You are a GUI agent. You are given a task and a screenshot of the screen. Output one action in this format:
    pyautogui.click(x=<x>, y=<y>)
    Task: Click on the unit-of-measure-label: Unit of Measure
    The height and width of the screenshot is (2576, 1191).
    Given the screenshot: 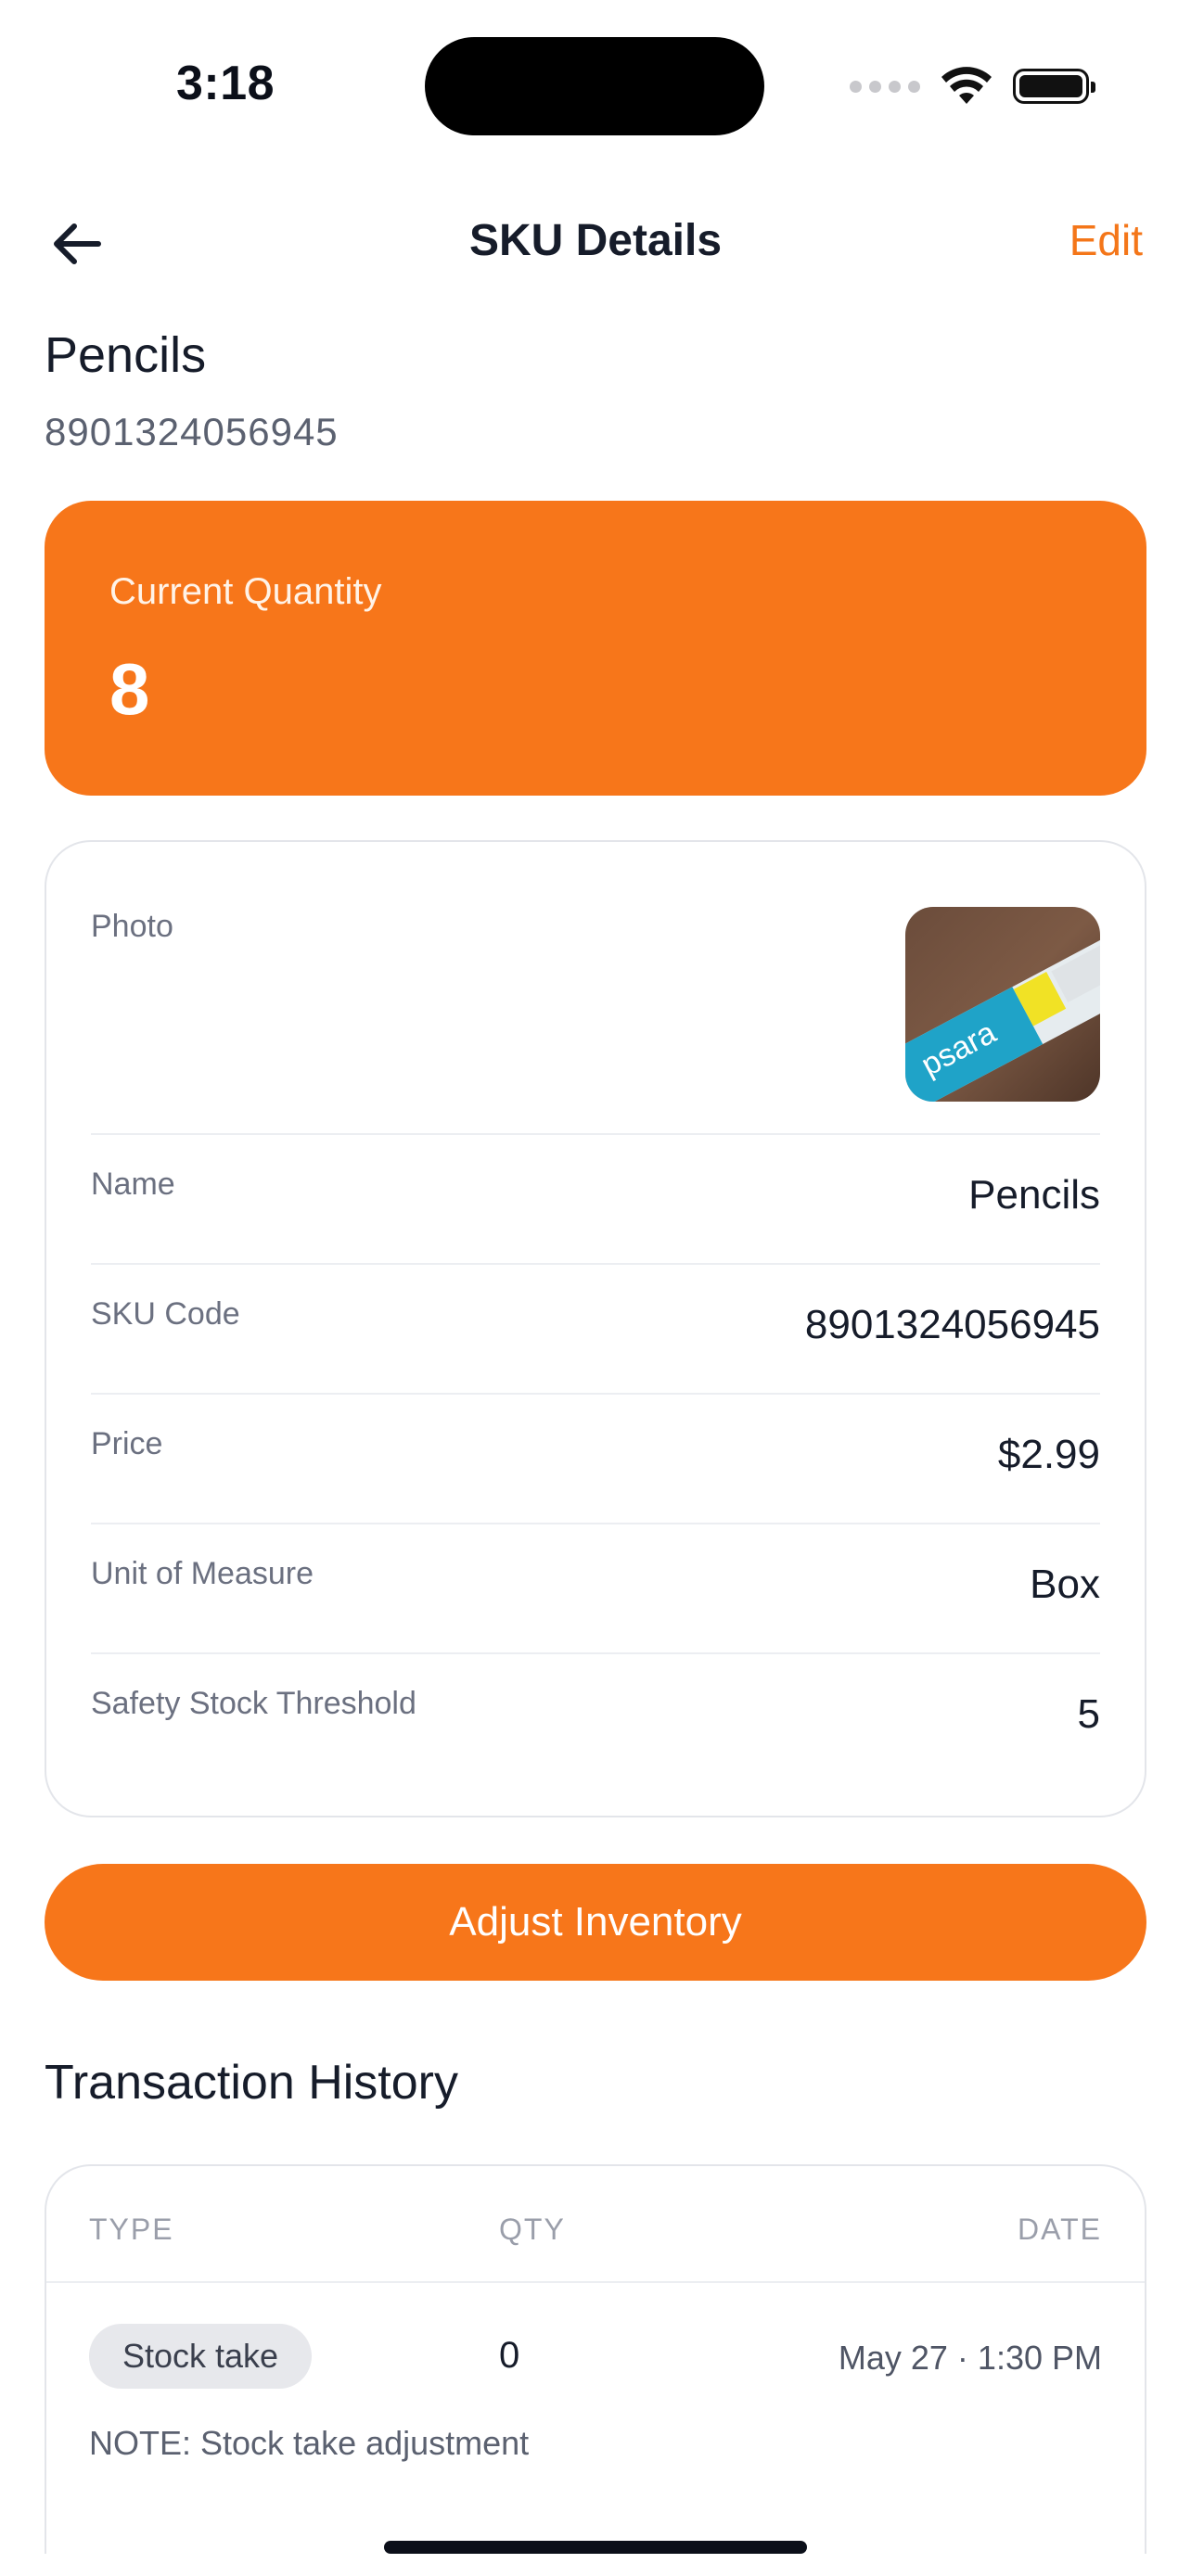 What is the action you would take?
    pyautogui.click(x=202, y=1573)
    